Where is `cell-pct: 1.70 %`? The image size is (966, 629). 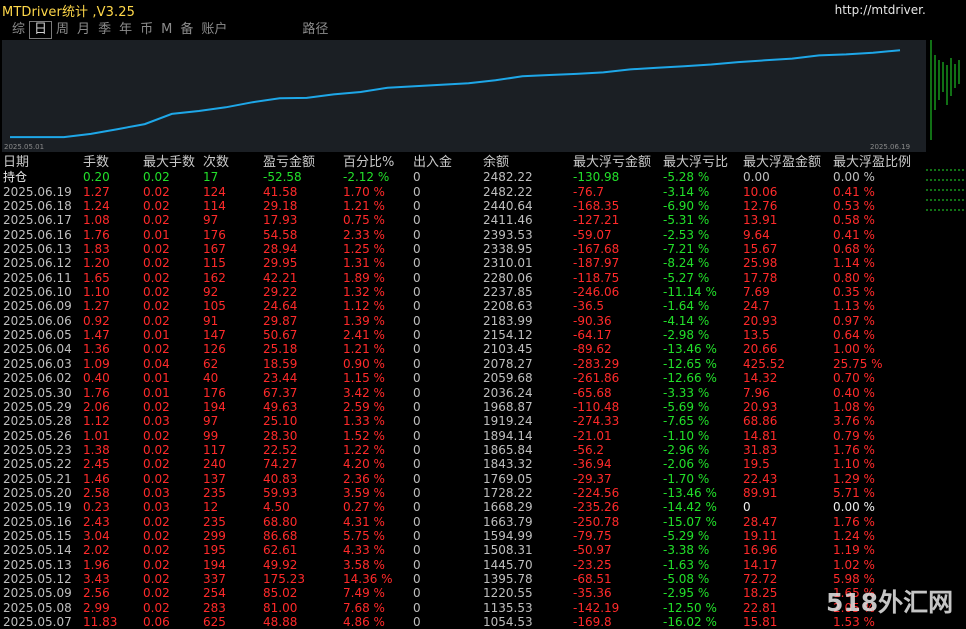
cell-pct: 1.70 % is located at coordinates (364, 191).